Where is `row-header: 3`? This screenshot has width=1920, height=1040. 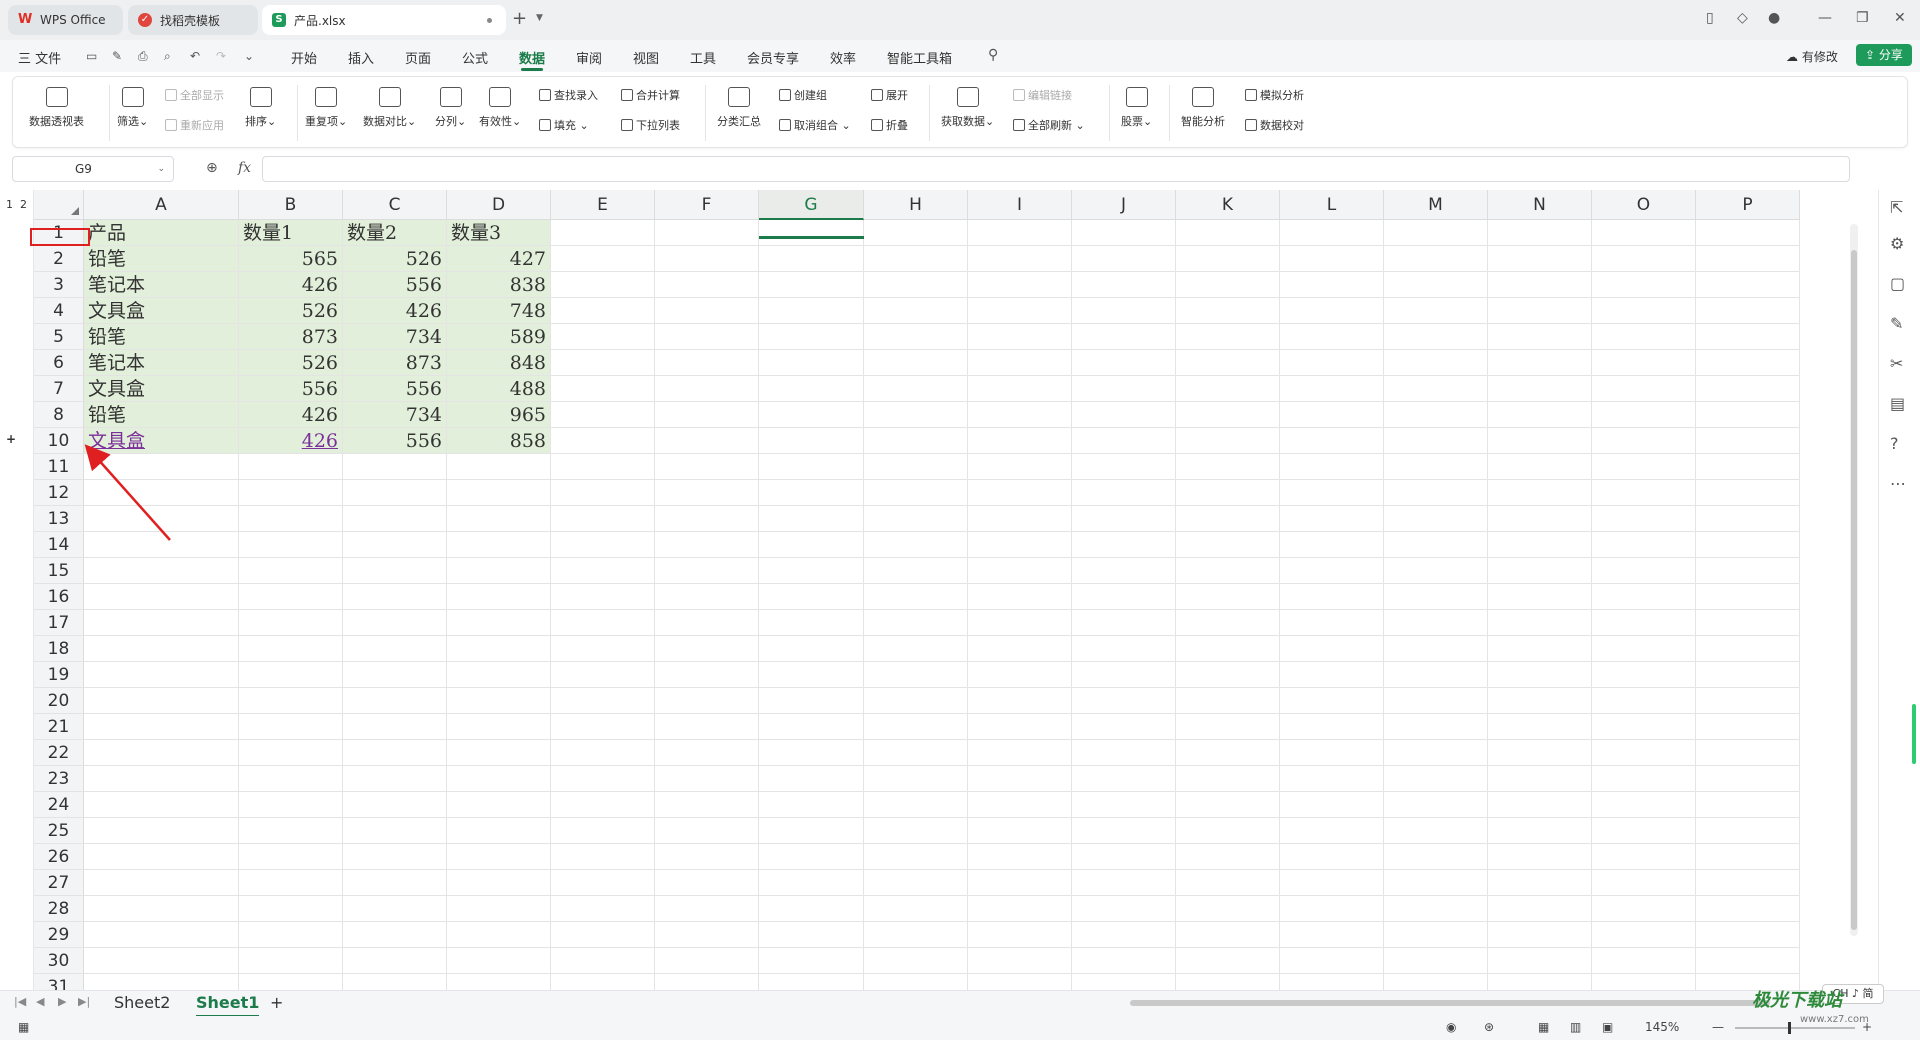
row-header: 3 is located at coordinates (59, 285).